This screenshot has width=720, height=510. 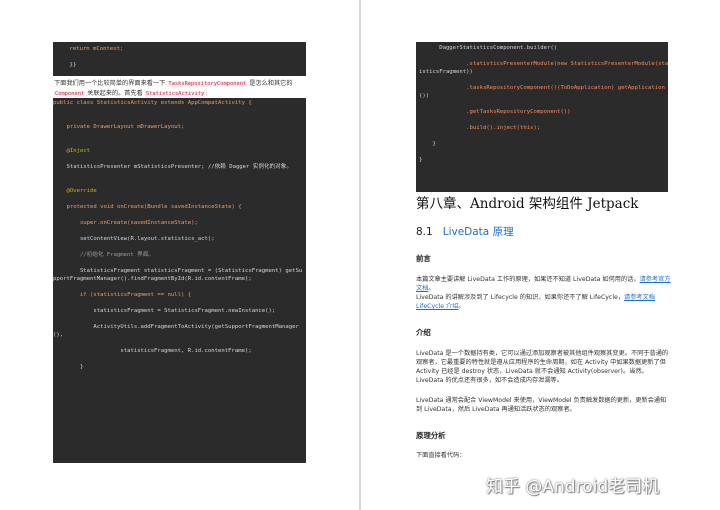 What do you see at coordinates (424, 96) in the screenshot?
I see `code-line: ())` at bounding box center [424, 96].